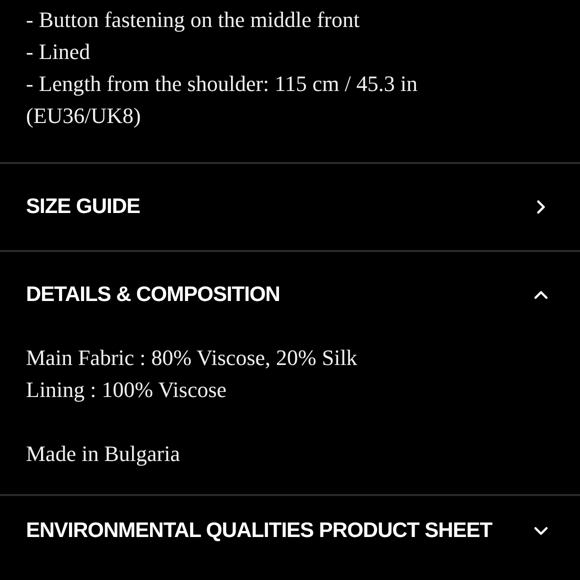 The width and height of the screenshot is (580, 580). Describe the element at coordinates (192, 358) in the screenshot. I see `detail-text: Main Fabric : 80% Viscose, 20% Silk` at that location.